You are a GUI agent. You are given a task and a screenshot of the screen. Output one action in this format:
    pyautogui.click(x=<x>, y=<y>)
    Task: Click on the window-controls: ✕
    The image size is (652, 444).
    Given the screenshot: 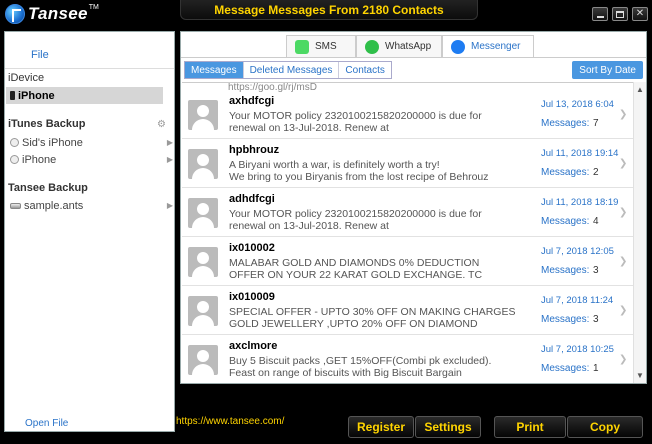 What is the action you would take?
    pyautogui.click(x=620, y=14)
    